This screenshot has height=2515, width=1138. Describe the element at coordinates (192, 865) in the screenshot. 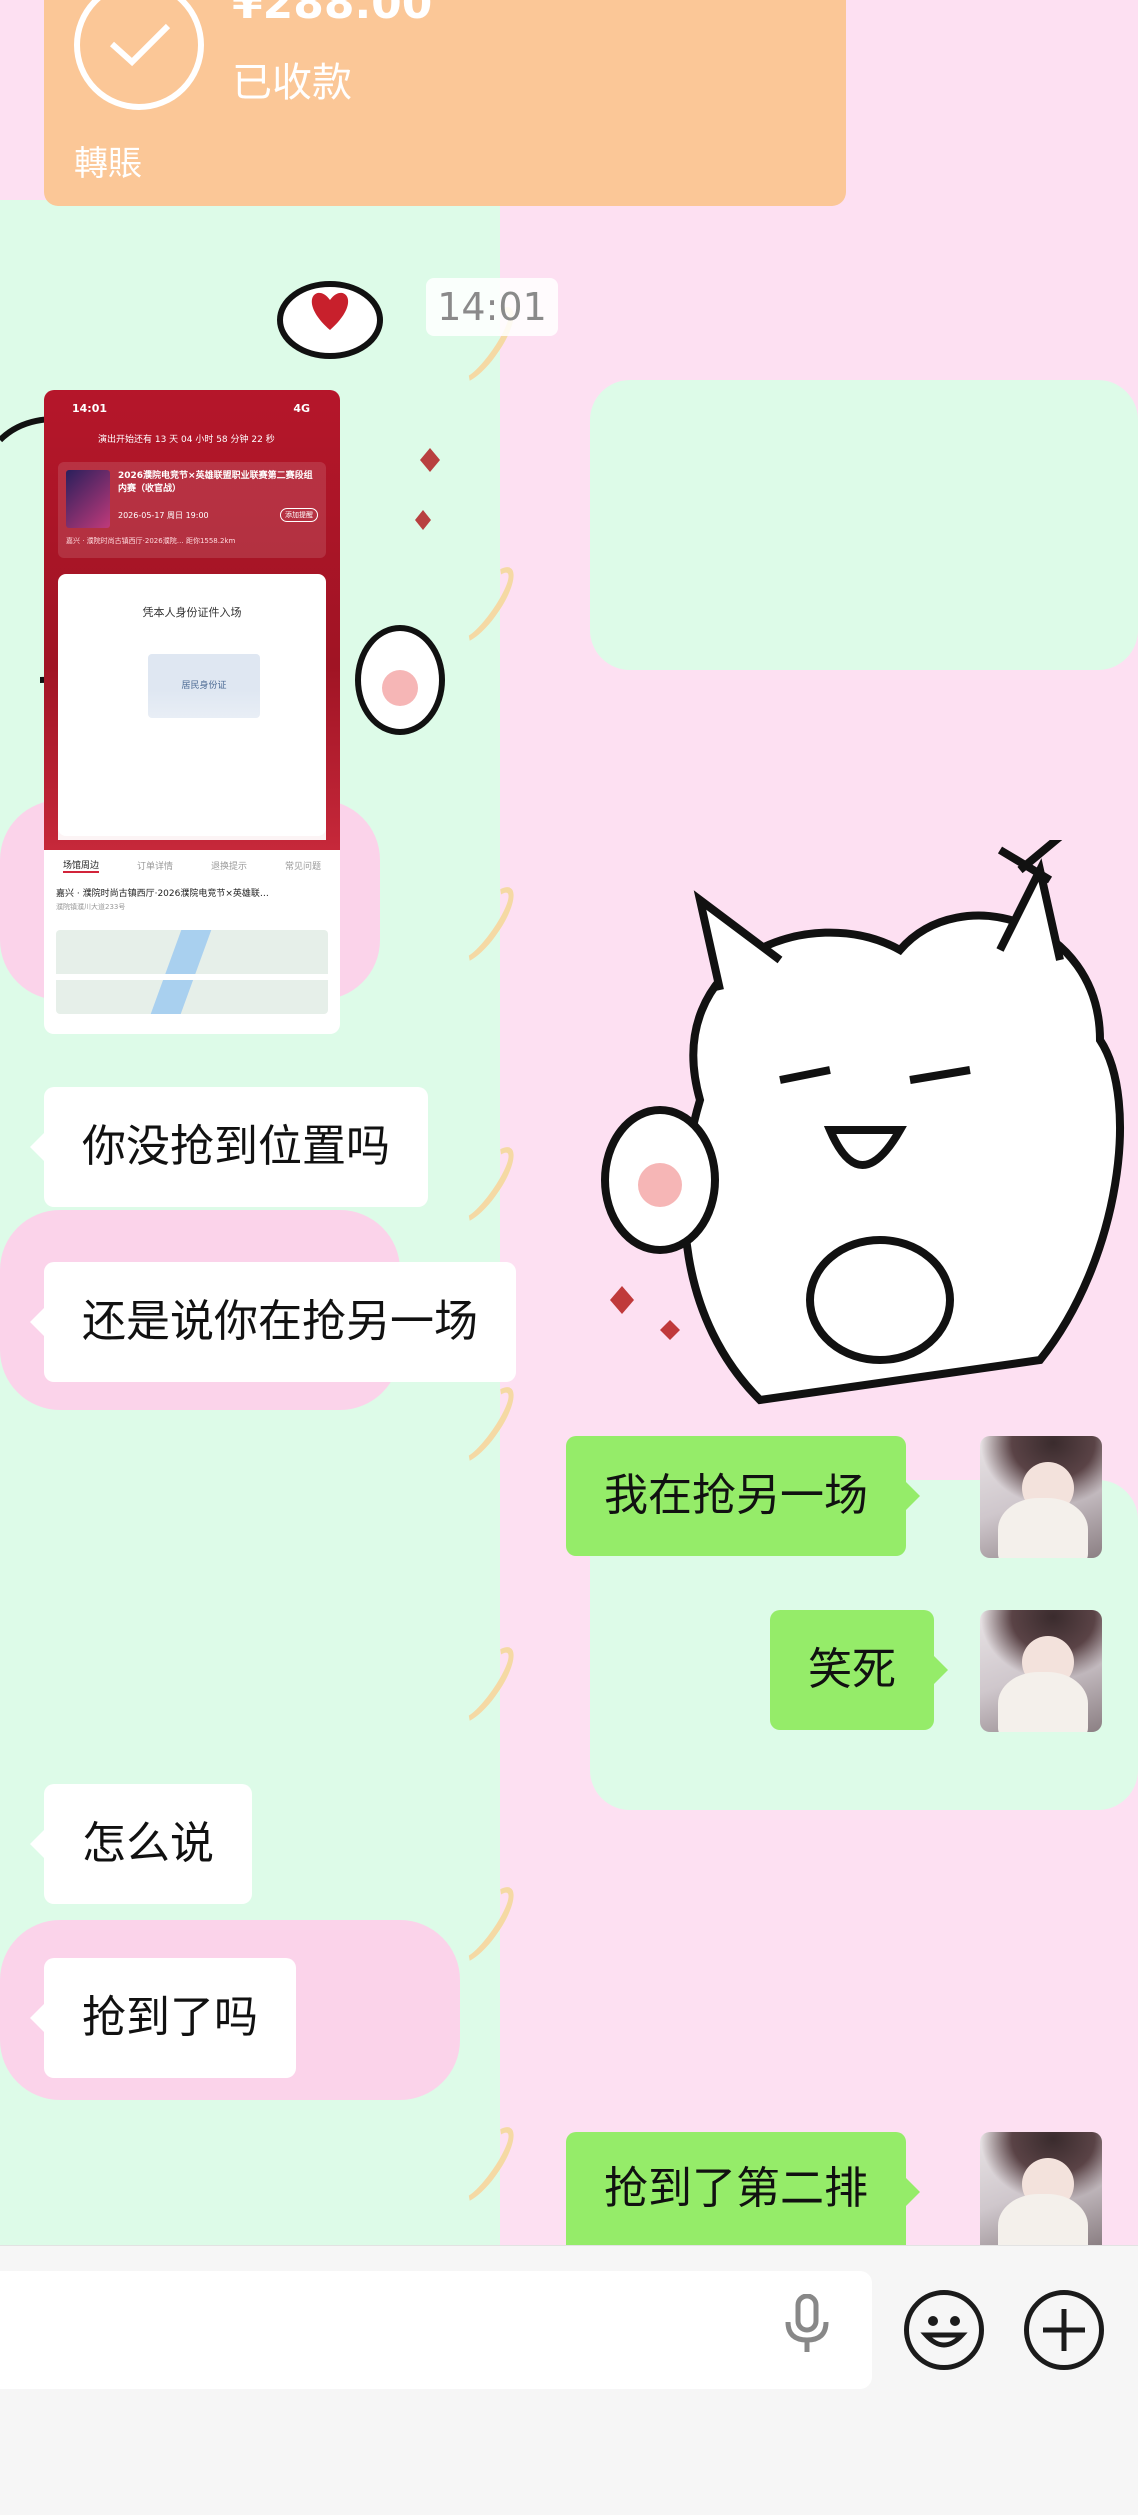

I see `image-tabs: 场馆周边 订单详情 退换提示 常见问题` at that location.